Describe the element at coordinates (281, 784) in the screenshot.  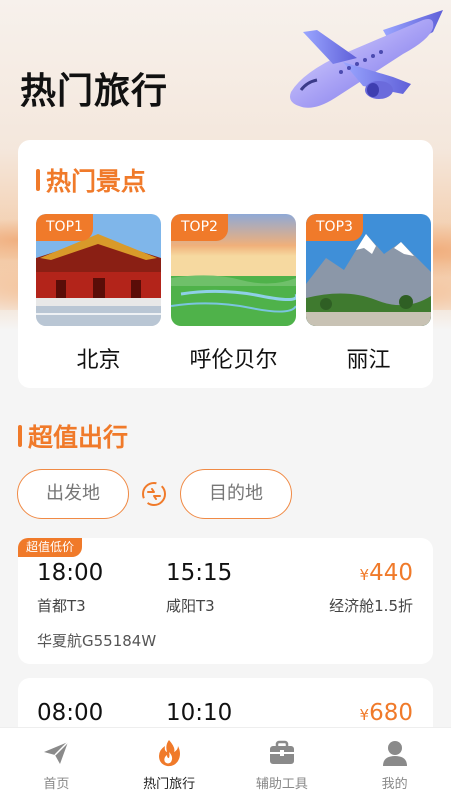
I see `tab-label: 辅助工具` at that location.